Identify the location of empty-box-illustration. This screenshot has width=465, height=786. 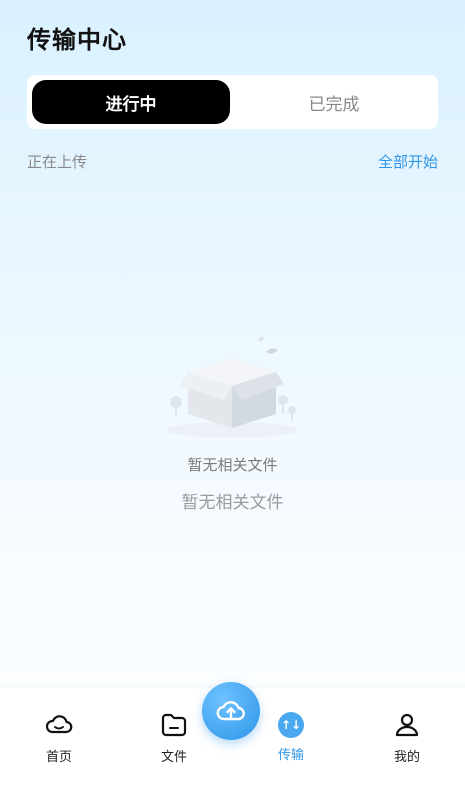
(232, 387).